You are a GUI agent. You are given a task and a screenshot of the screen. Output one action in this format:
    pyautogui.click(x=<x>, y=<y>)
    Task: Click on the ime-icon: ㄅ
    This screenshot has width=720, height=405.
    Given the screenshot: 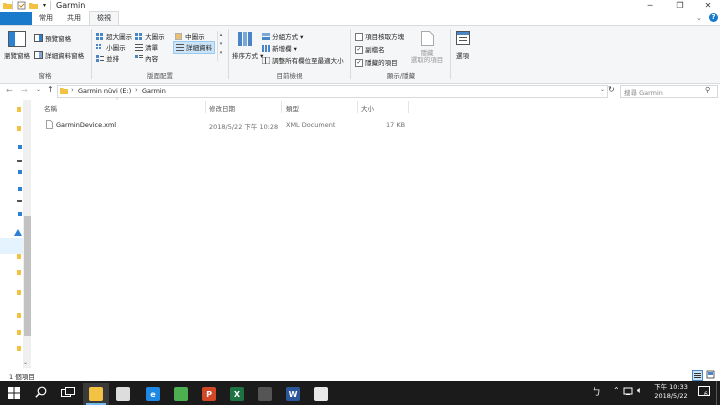 What is the action you would take?
    pyautogui.click(x=596, y=391)
    